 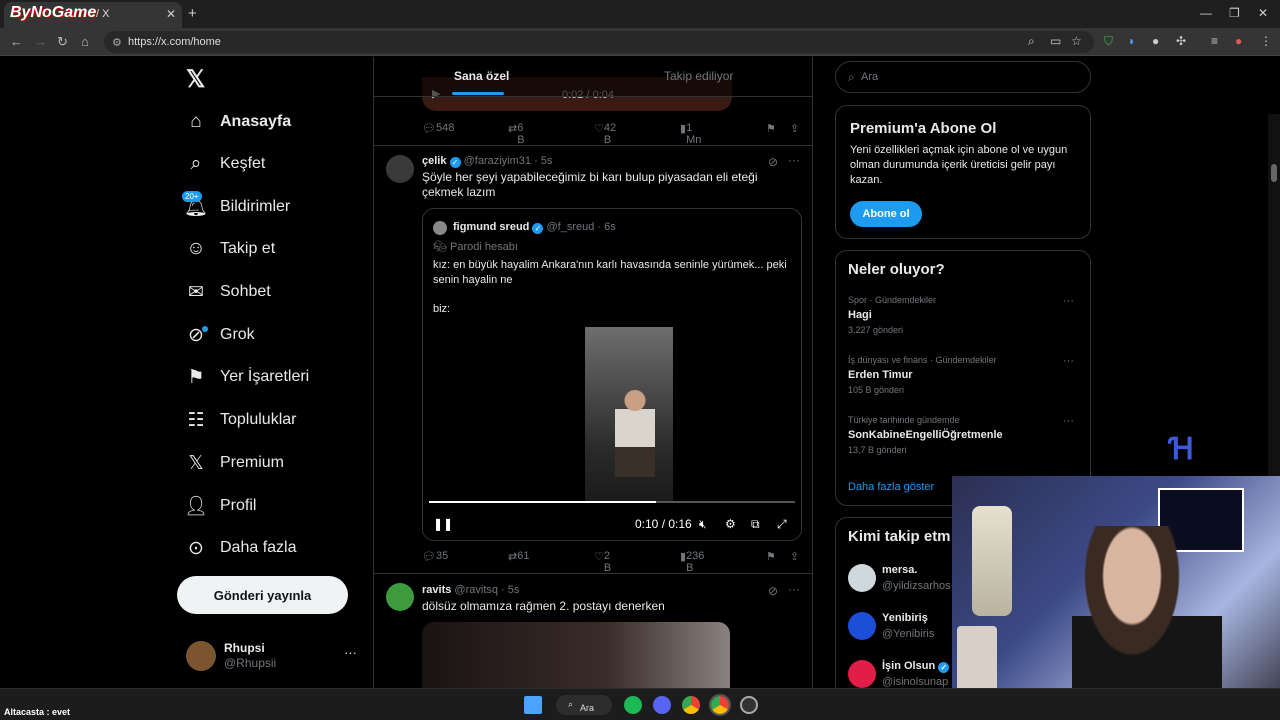 I want to click on browser-menu-icon: ⋮, so click(x=1266, y=41).